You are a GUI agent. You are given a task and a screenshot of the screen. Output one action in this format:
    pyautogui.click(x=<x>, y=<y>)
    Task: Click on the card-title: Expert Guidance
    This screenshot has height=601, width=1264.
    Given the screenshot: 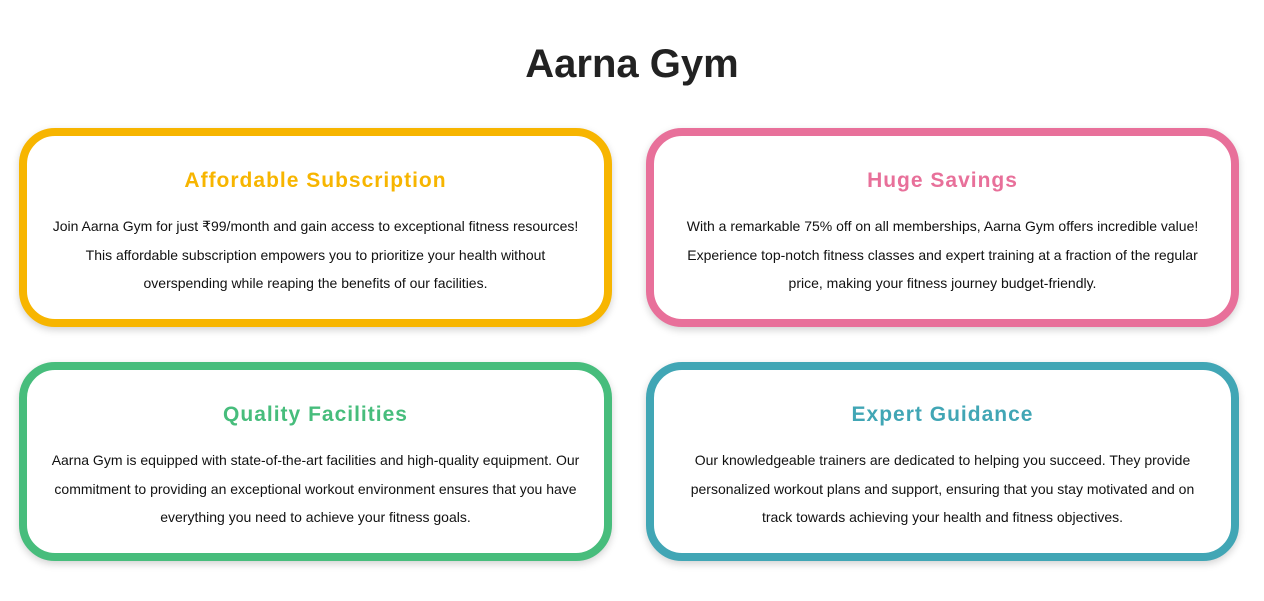 What is the action you would take?
    pyautogui.click(x=942, y=414)
    